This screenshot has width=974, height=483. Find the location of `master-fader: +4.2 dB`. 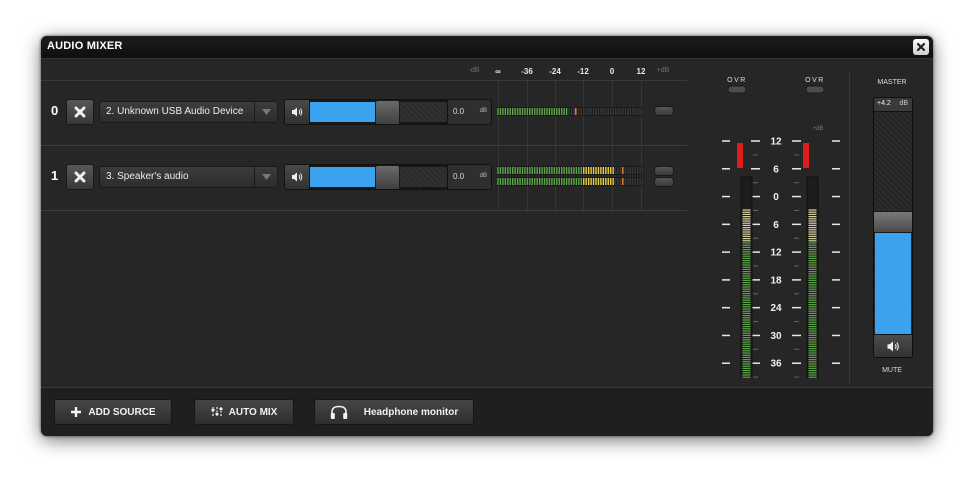

master-fader: +4.2 dB is located at coordinates (893, 227).